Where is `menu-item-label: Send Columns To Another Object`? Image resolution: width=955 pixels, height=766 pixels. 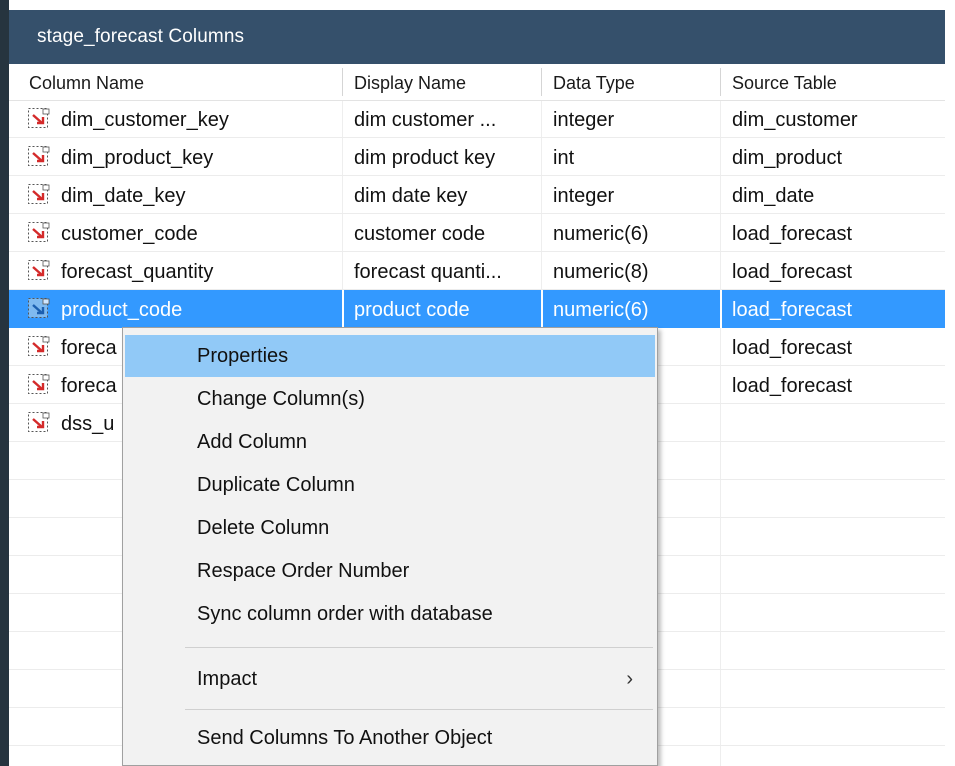
menu-item-label: Send Columns To Another Object is located at coordinates (345, 738).